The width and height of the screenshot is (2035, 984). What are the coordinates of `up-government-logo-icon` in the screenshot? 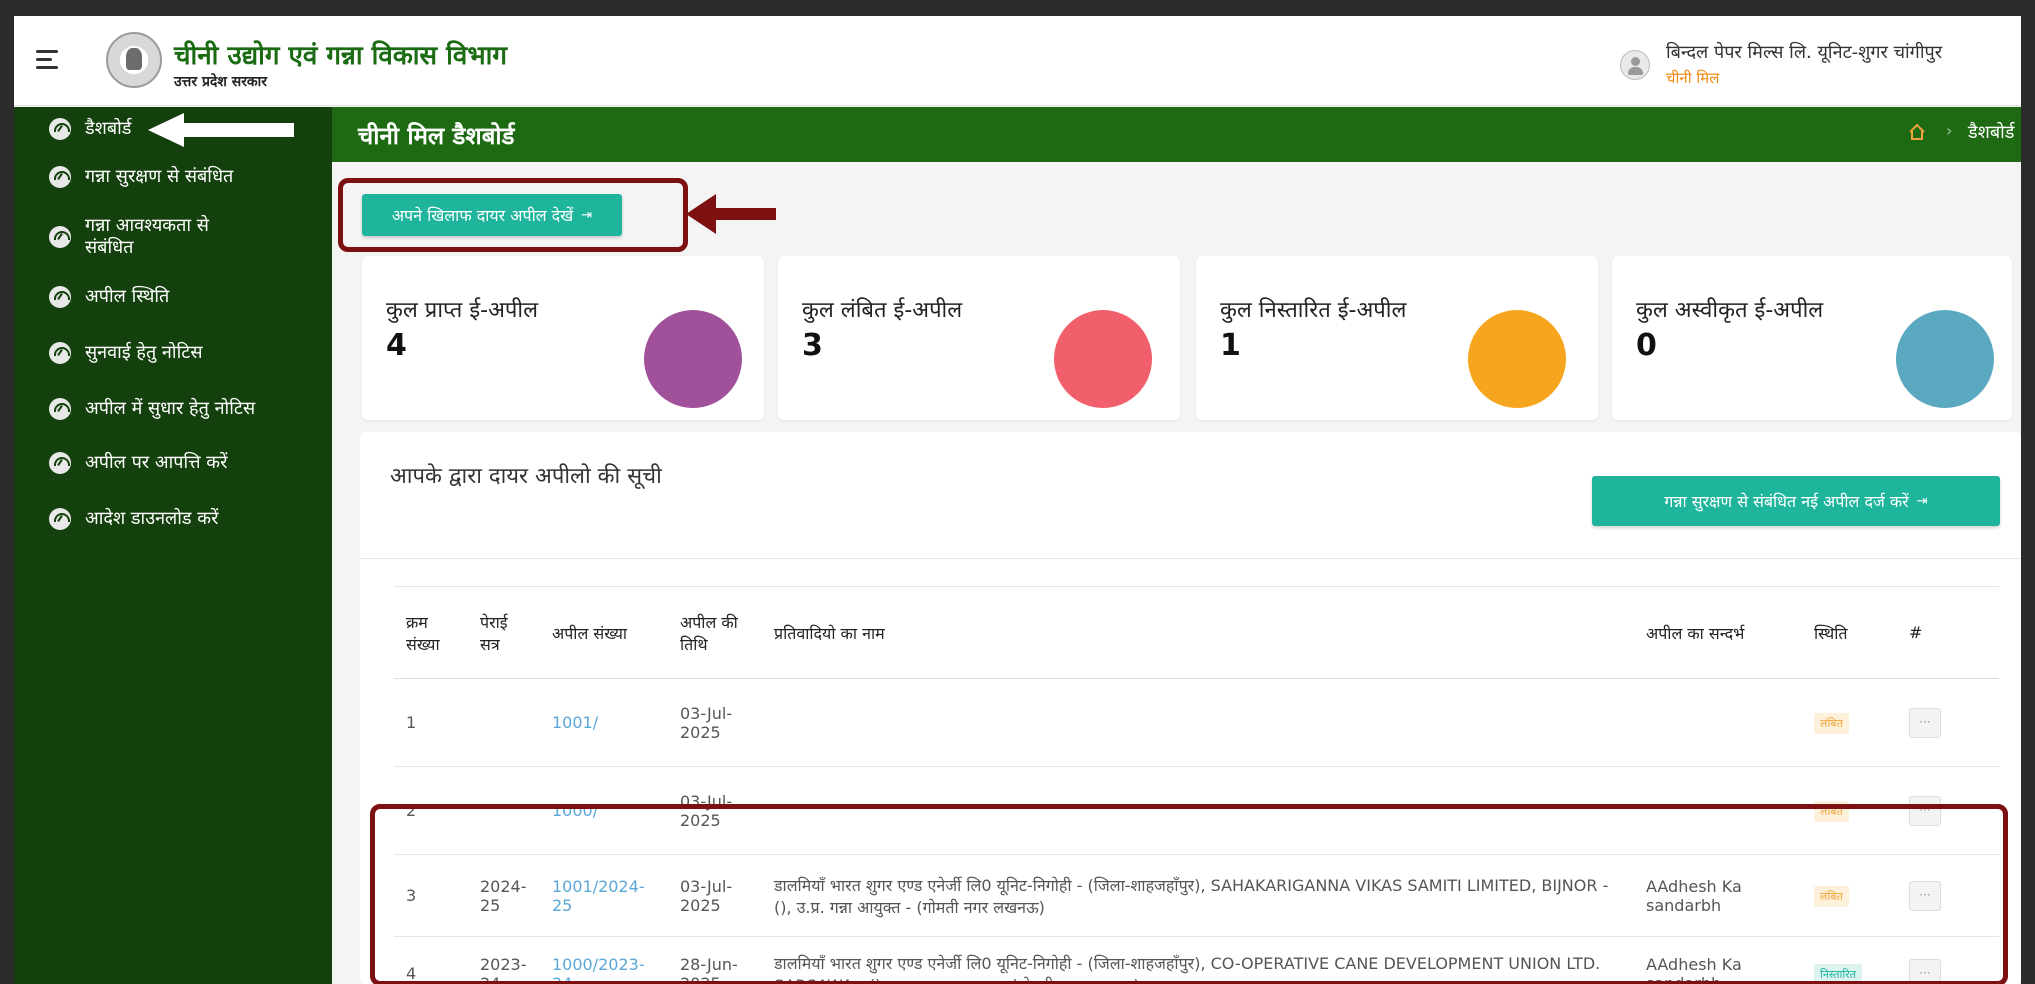 It's located at (134, 60).